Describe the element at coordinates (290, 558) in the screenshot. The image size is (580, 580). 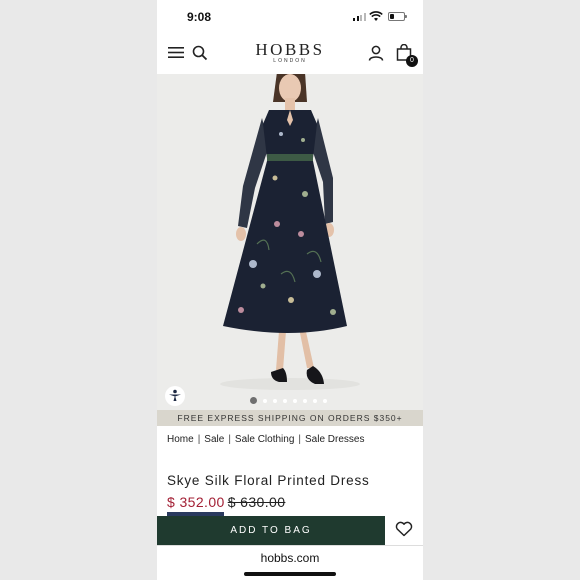
I see `url-text: hobbs.com` at that location.